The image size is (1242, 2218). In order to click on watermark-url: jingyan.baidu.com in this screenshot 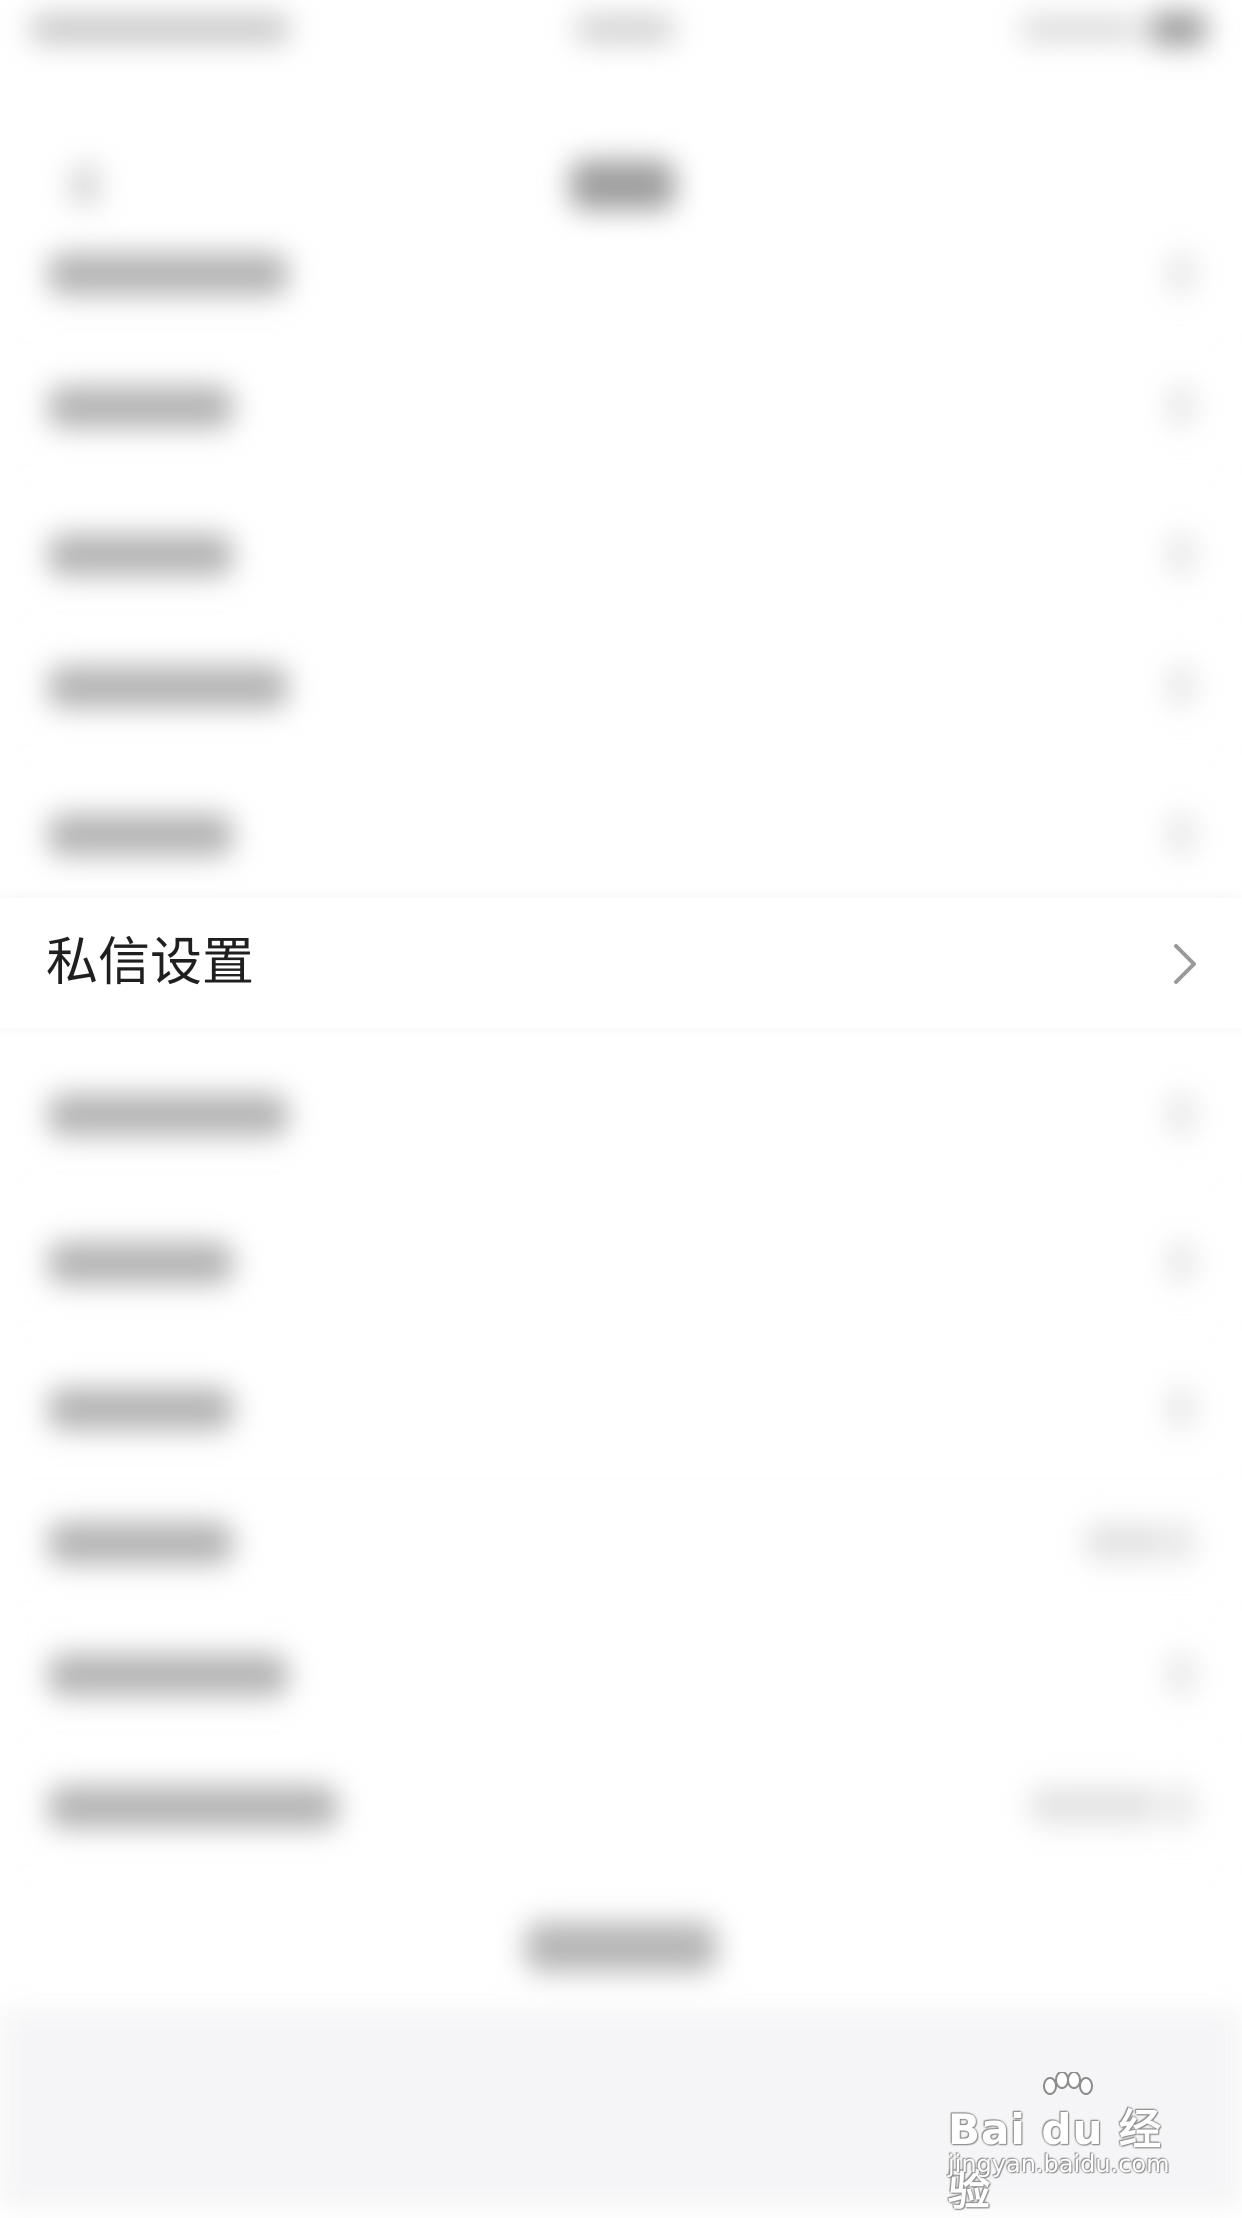, I will do `click(1059, 2164)`.